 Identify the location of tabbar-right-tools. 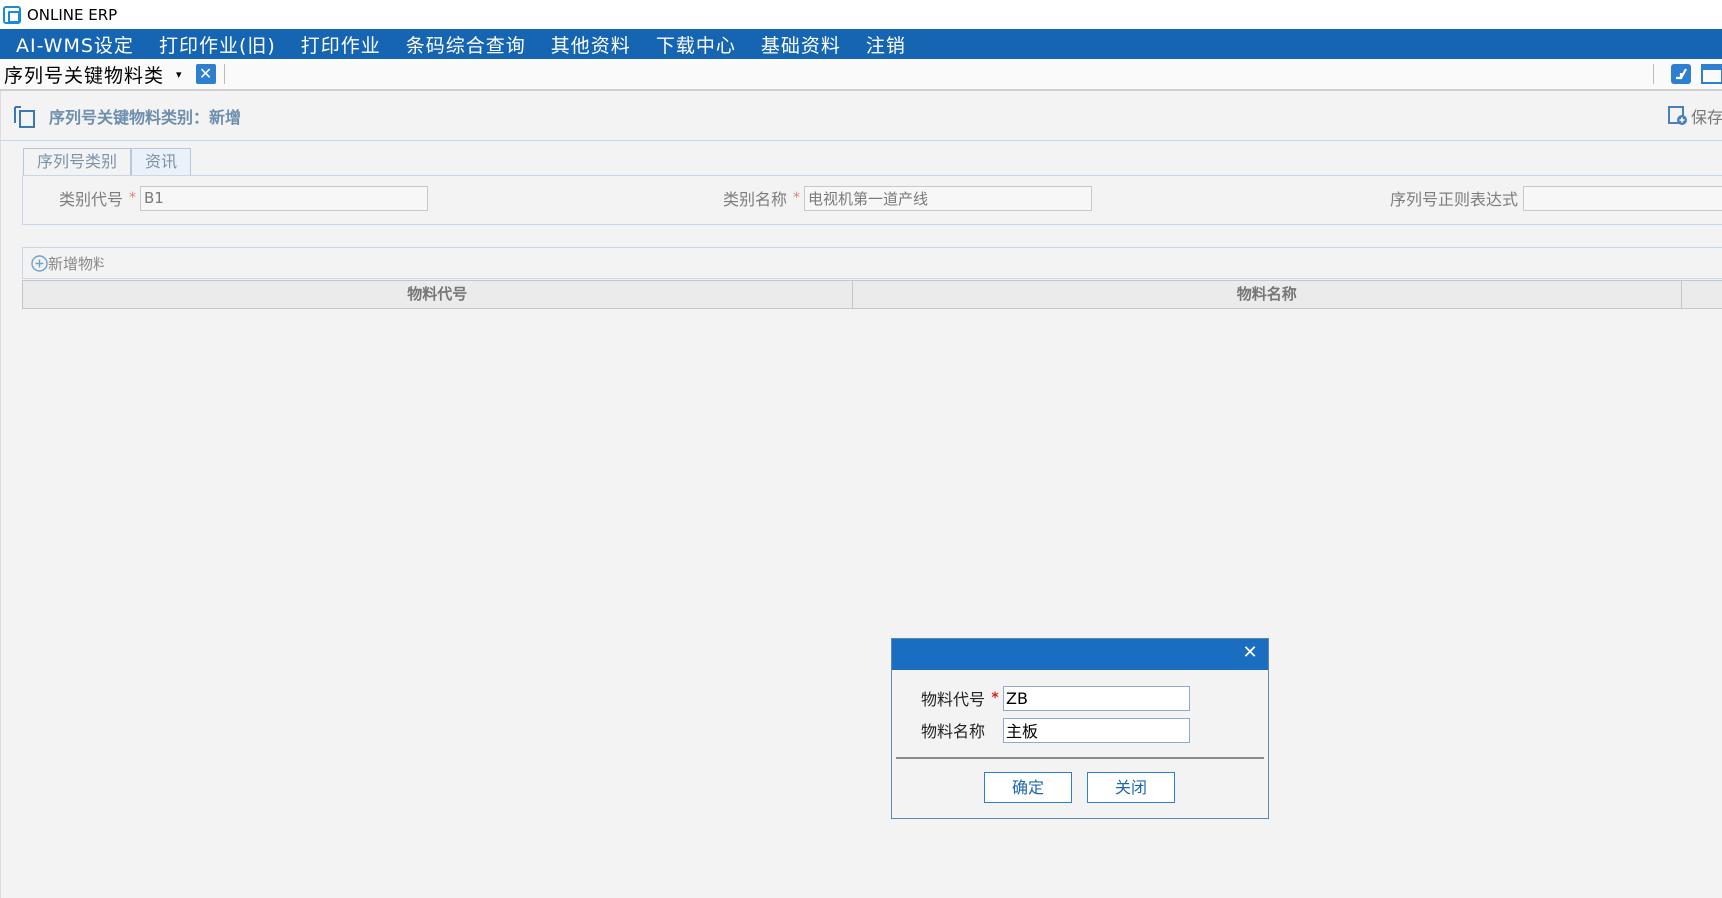
(1687, 74).